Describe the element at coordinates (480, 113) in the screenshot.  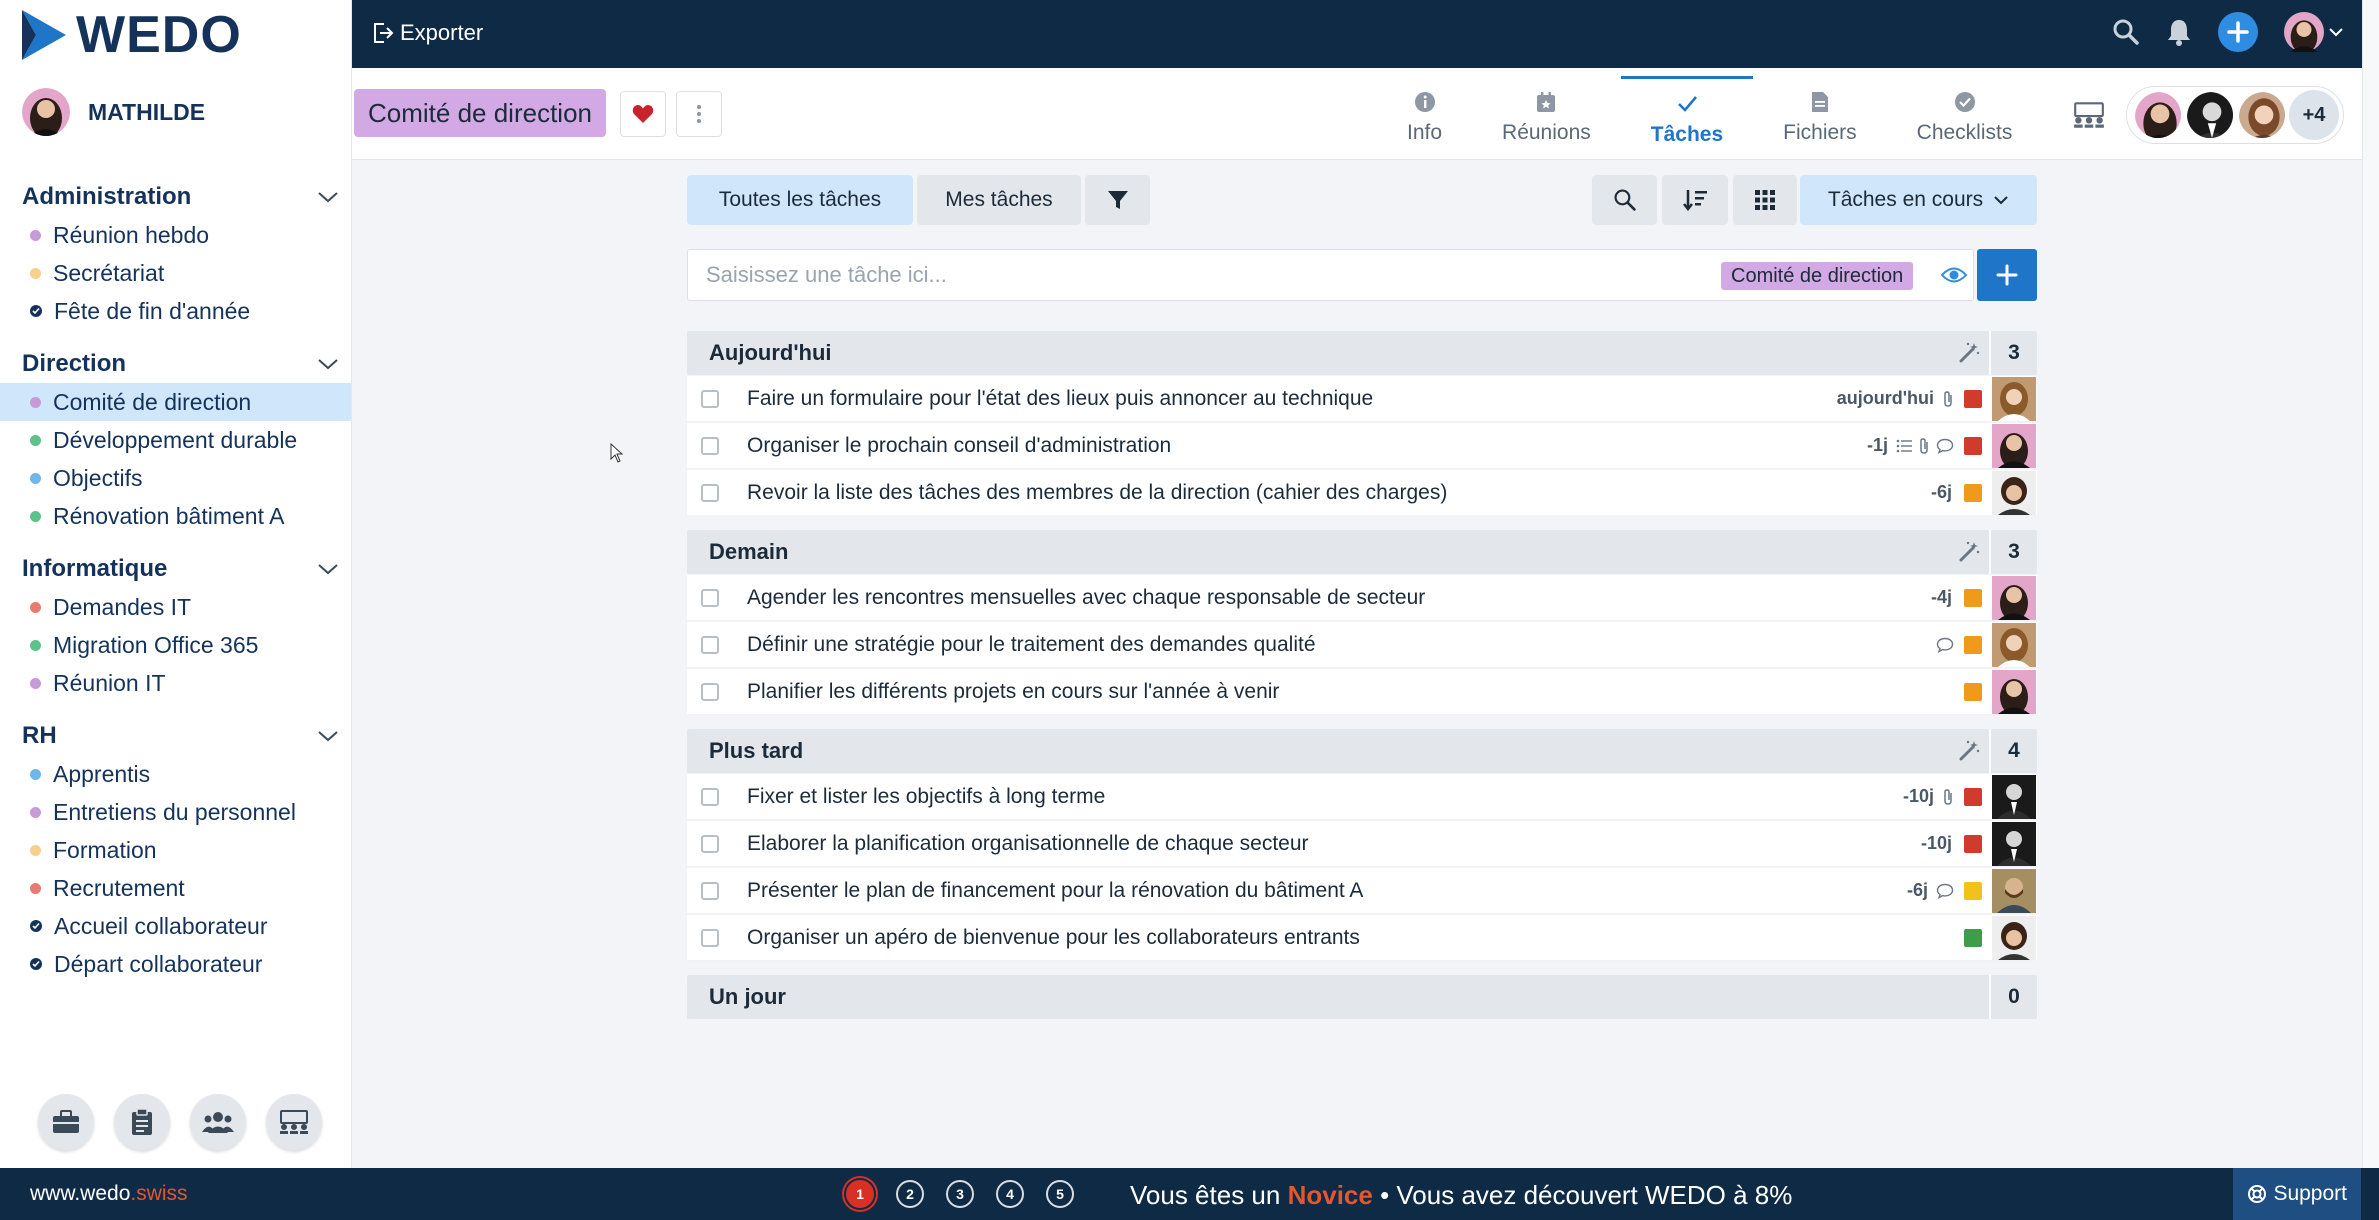
I see `project-title: Comité de direction` at that location.